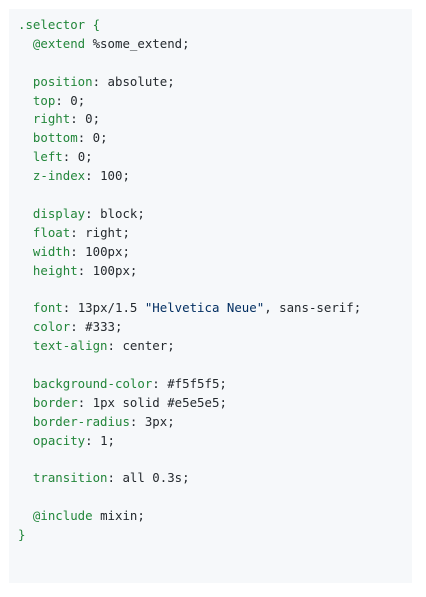 Image resolution: width=426 pixels, height=597 pixels. What do you see at coordinates (215, 271) in the screenshot?
I see `code-line: height: 100px;` at bounding box center [215, 271].